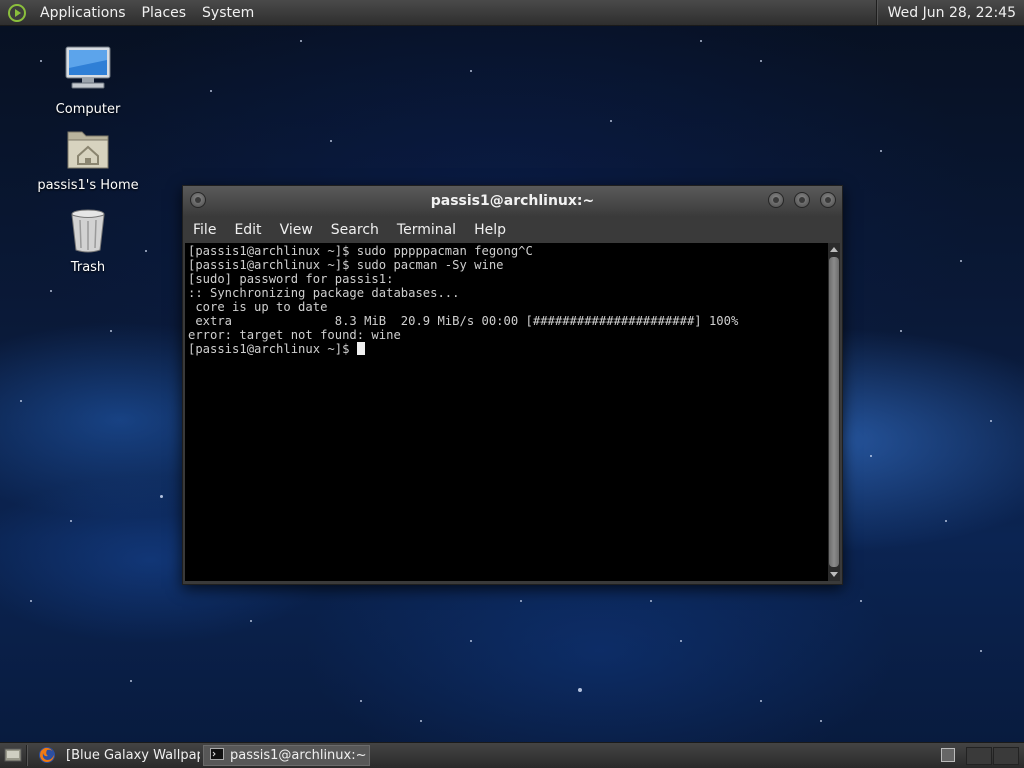 This screenshot has width=1024, height=768. Describe the element at coordinates (88, 109) in the screenshot. I see `desktop-icon-label: Computer` at that location.